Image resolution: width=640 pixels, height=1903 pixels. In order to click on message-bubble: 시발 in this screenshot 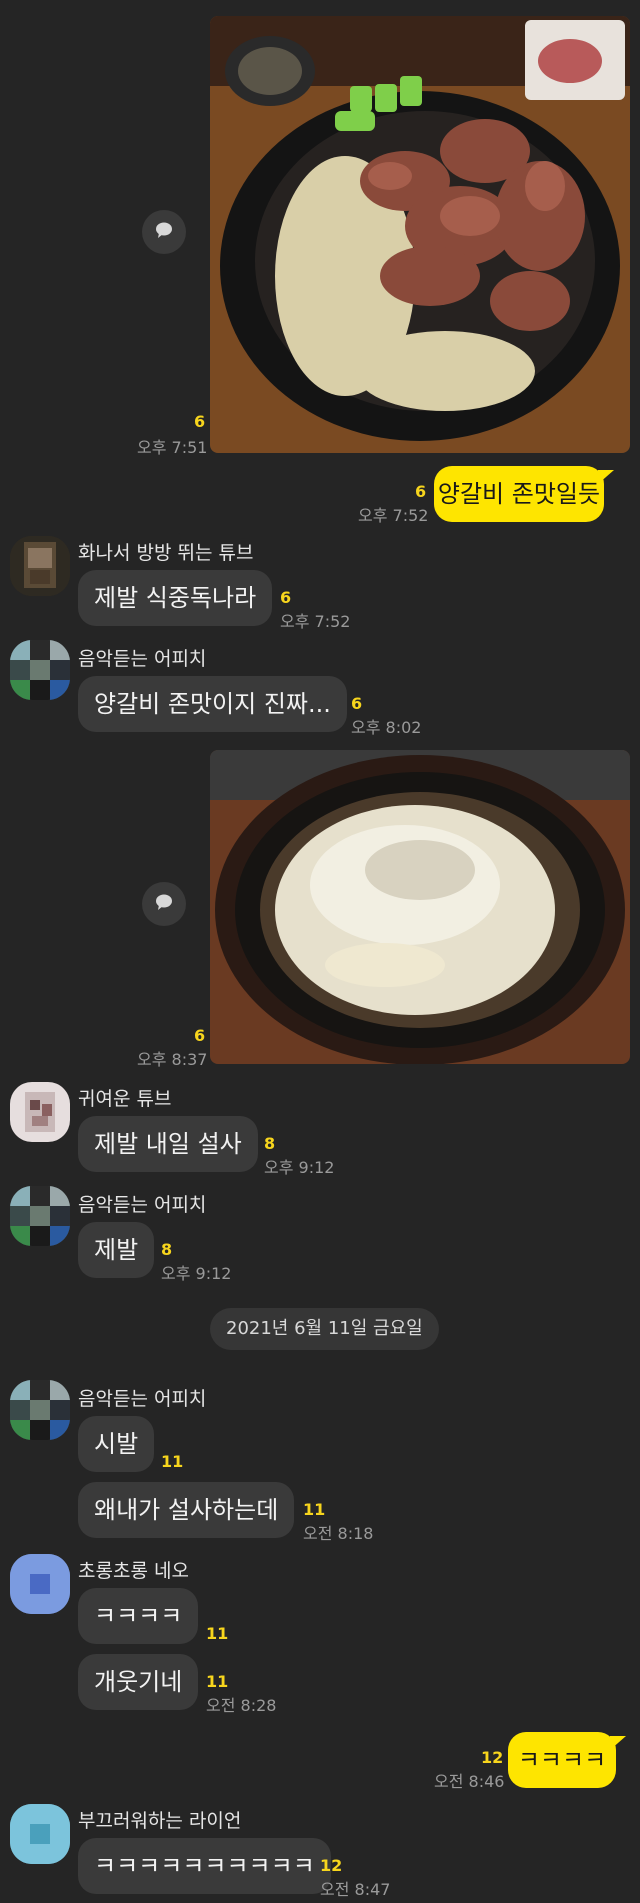, I will do `click(116, 1444)`.